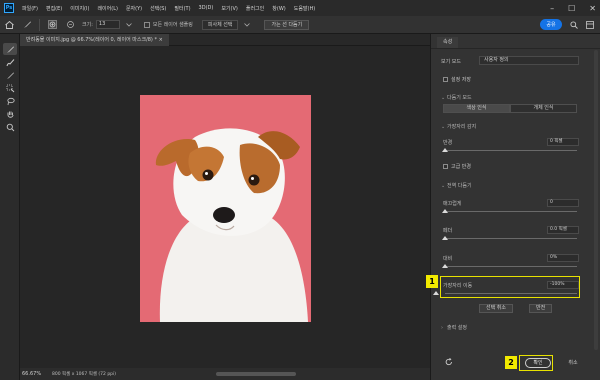 This screenshot has height=380, width=600. Describe the element at coordinates (436, 293) in the screenshot. I see `shift-edge-slider-thumb` at that location.